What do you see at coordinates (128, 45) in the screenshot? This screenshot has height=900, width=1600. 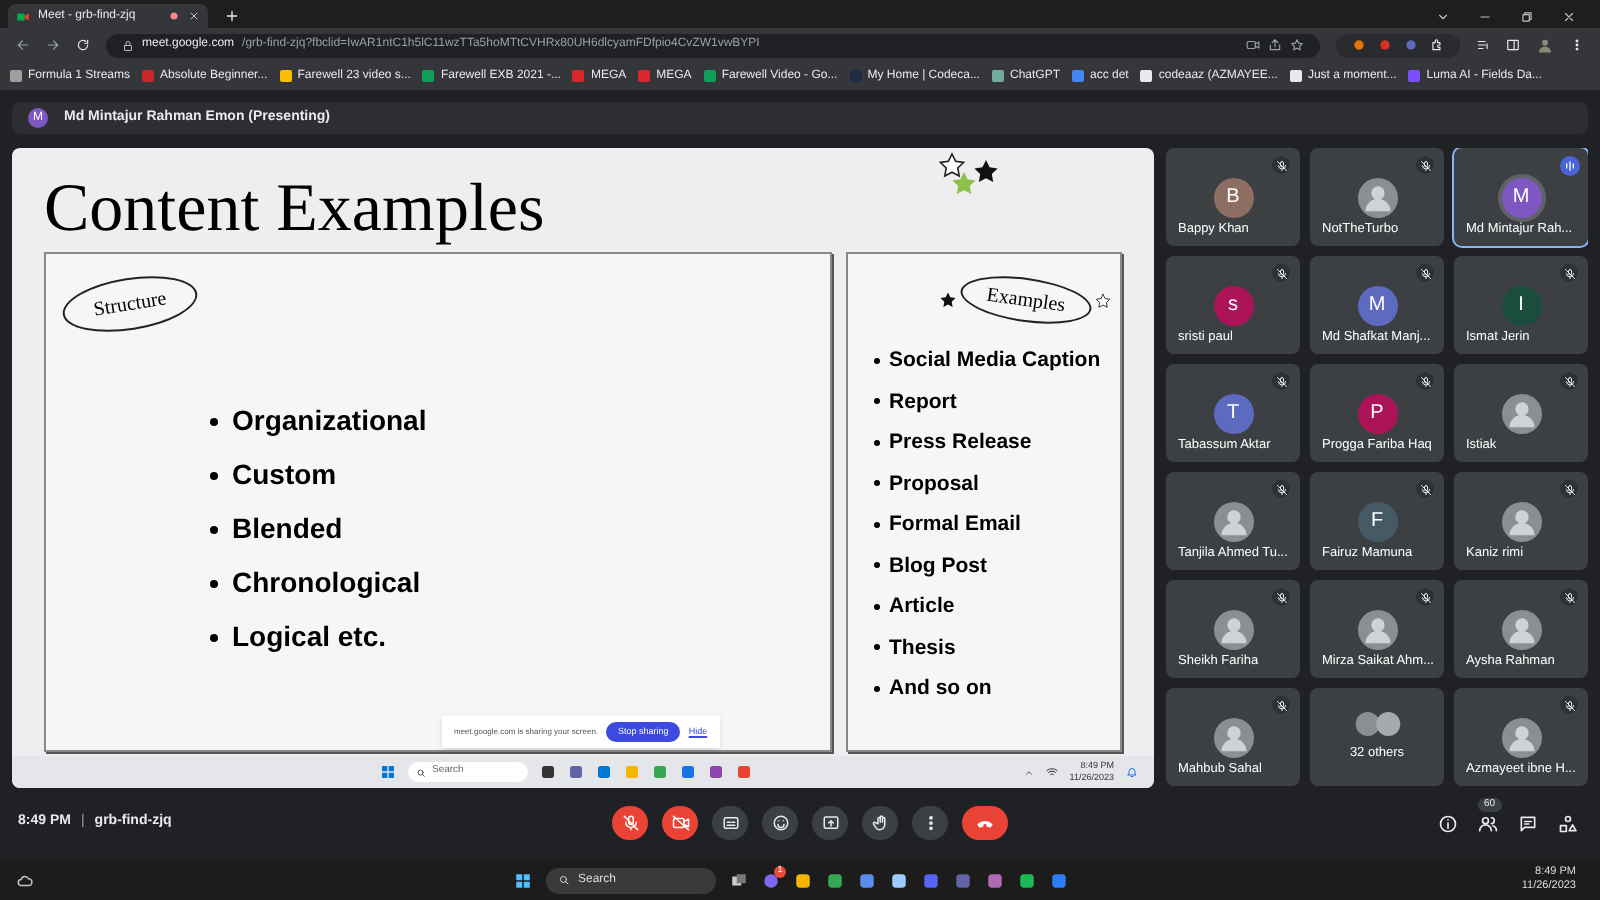 I see `lock-icon` at bounding box center [128, 45].